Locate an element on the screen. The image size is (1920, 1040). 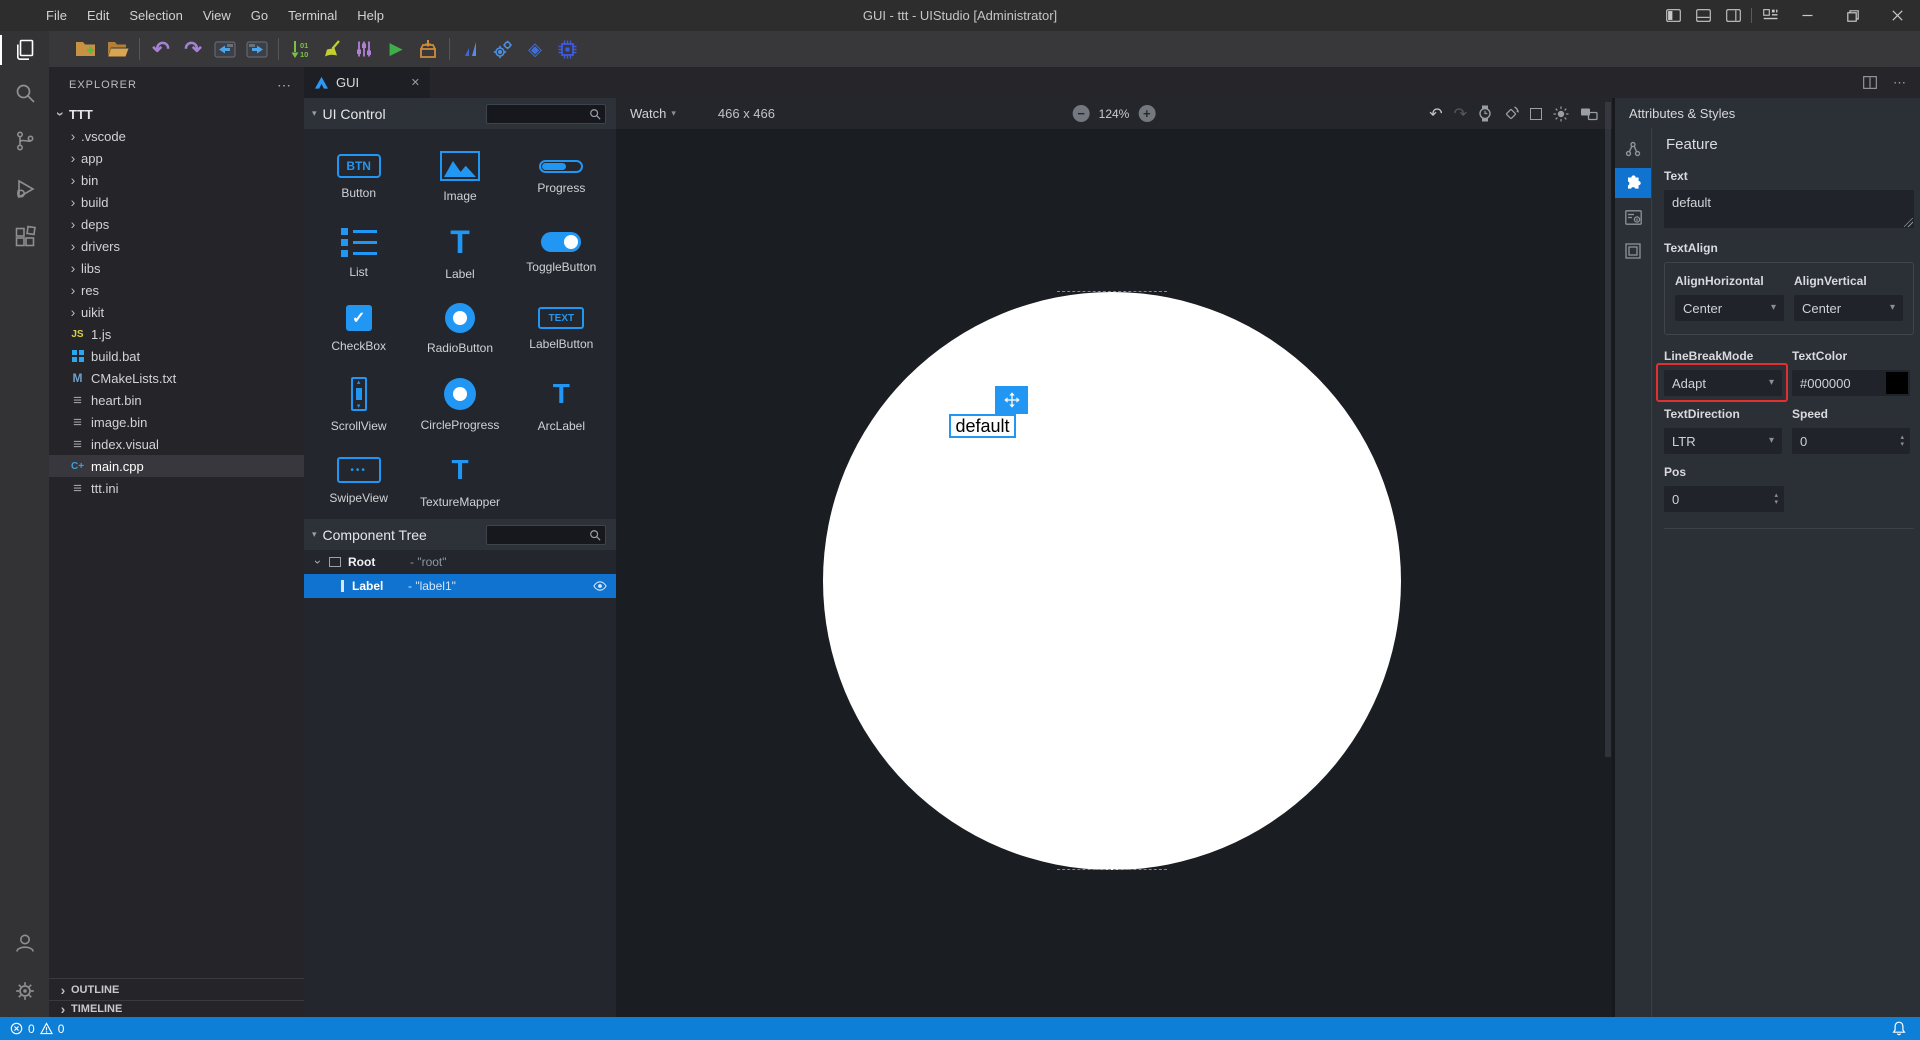
tree-folder: res is located at coordinates (176, 290).